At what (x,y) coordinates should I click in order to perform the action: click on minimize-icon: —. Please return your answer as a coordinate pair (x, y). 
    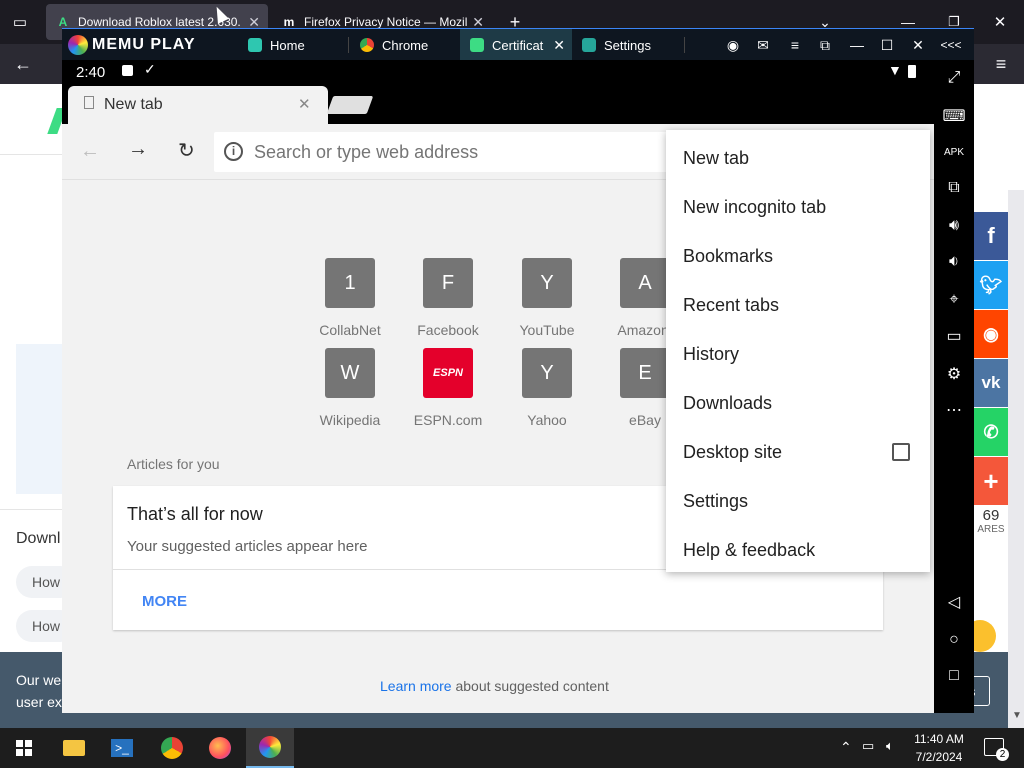
    Looking at the image, I should click on (857, 45).